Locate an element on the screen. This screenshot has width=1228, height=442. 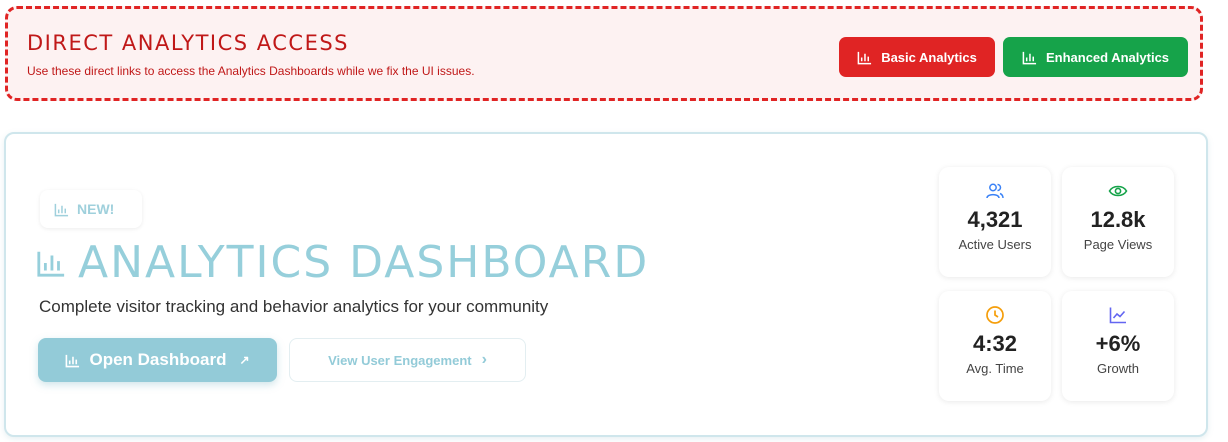
external-arrow-icon: ↗ is located at coordinates (244, 360).